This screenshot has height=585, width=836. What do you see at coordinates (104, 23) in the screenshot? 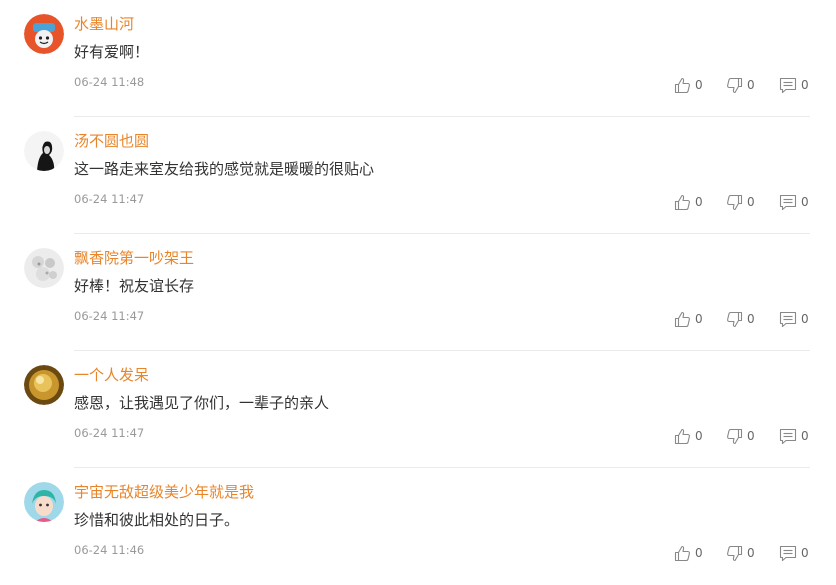
I see `username: 水墨山河` at bounding box center [104, 23].